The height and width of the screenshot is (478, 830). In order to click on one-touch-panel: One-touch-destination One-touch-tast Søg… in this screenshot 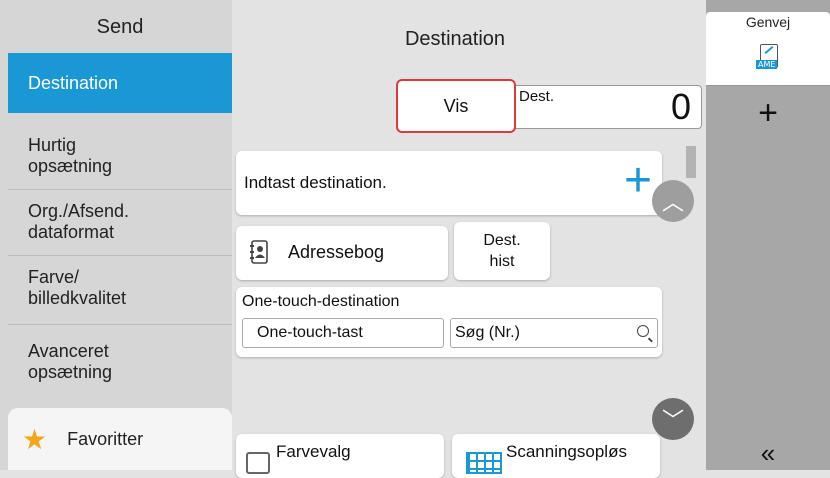, I will do `click(449, 322)`.